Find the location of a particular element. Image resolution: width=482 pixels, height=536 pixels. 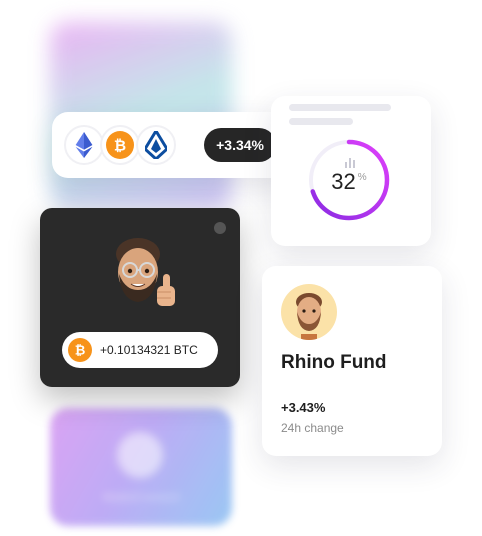

fund-change: +3.43% is located at coordinates (303, 407).